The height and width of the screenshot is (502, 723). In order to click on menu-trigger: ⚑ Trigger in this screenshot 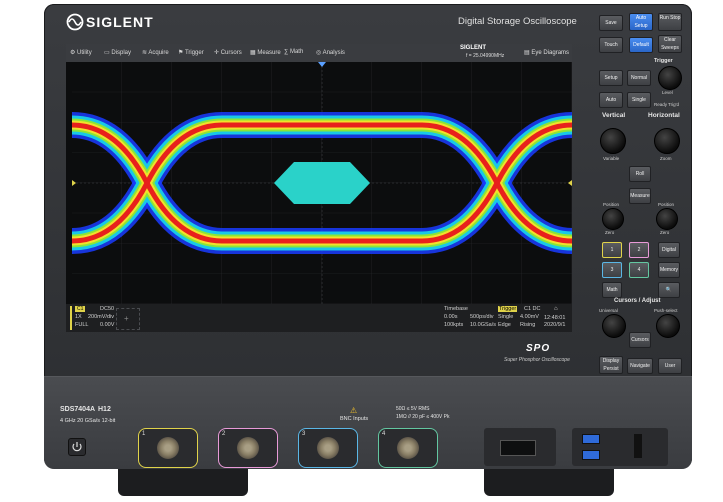, I will do `click(191, 52)`.